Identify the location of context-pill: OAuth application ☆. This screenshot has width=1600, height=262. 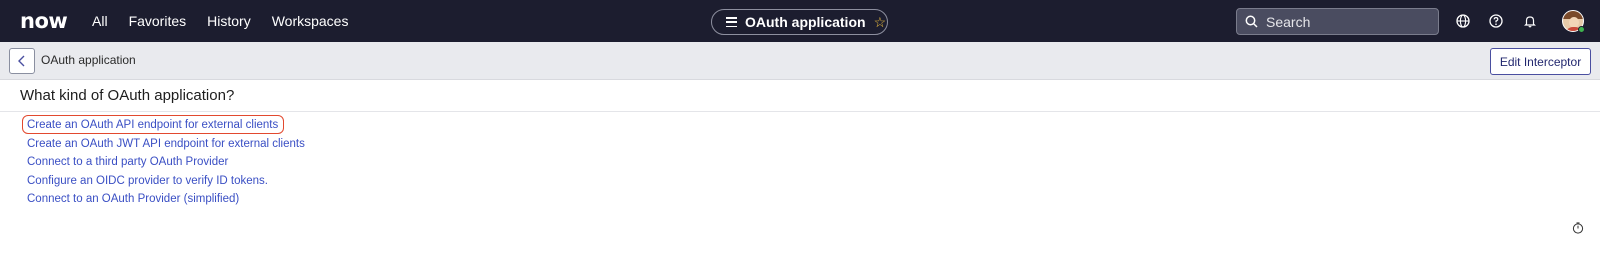
(799, 22).